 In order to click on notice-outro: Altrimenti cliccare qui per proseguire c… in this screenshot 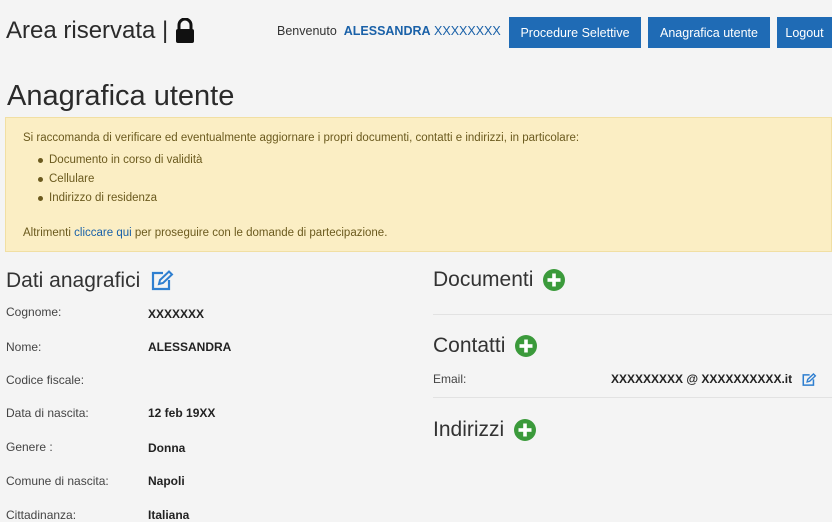, I will do `click(205, 233)`.